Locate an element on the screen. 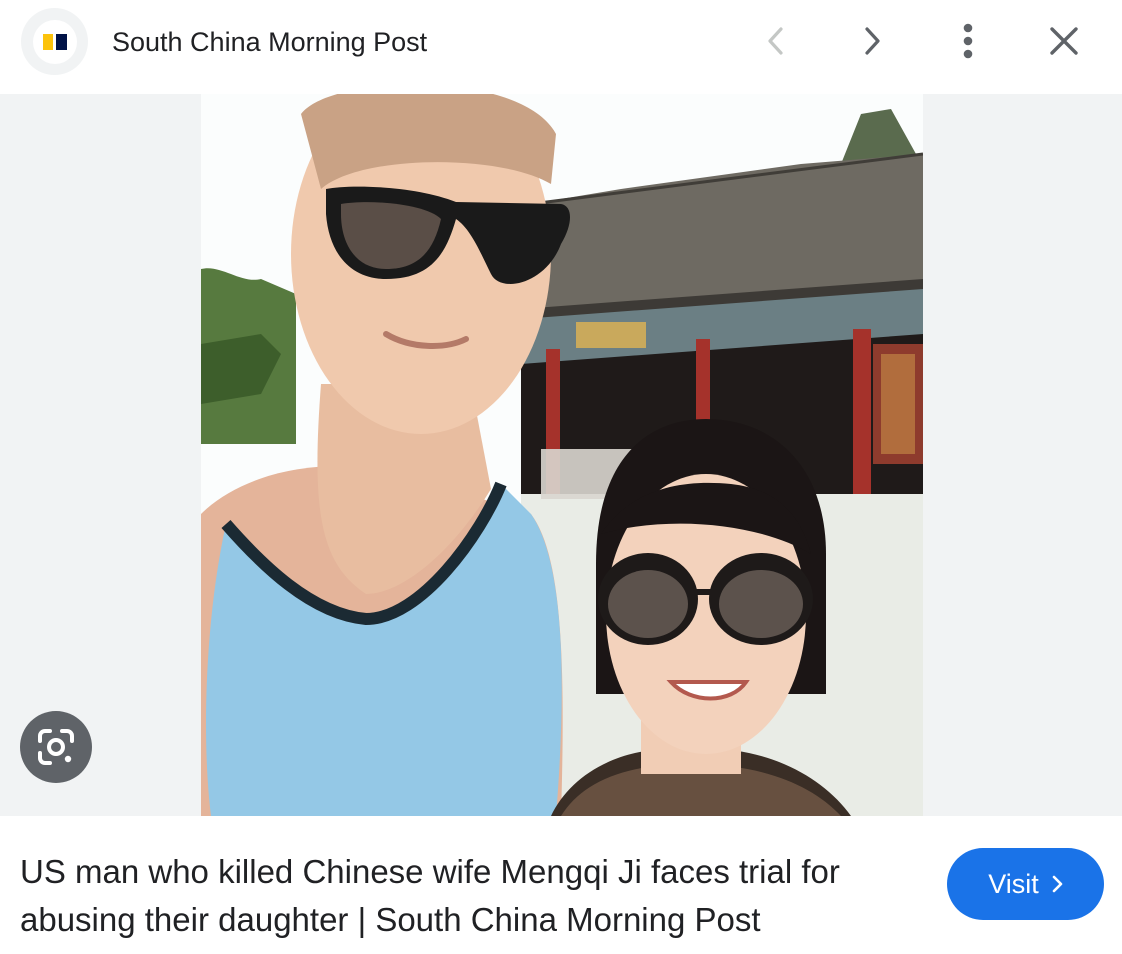 The height and width of the screenshot is (954, 1122). site-favicon is located at coordinates (54, 41).